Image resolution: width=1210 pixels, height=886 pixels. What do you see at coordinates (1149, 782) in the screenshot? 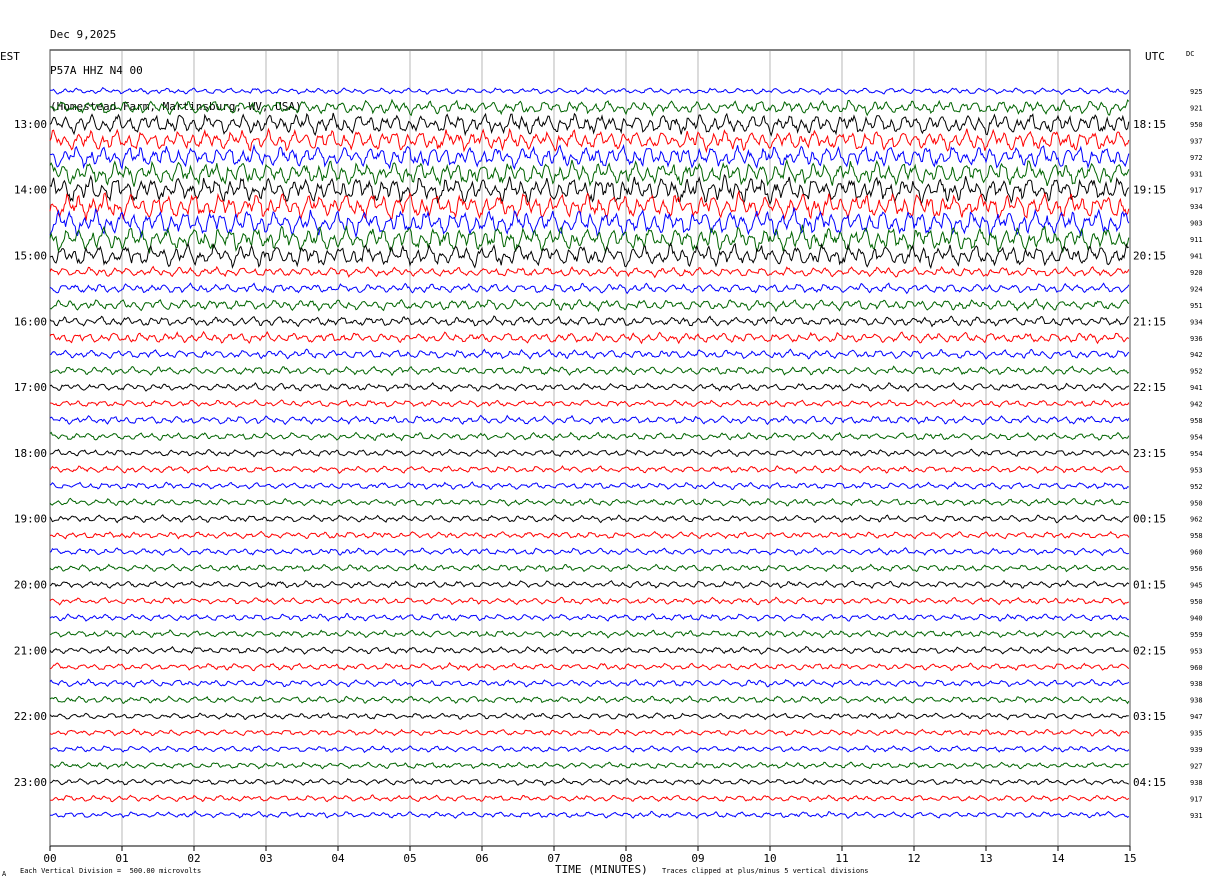
I see `right-hour-label: 04:15` at bounding box center [1149, 782].